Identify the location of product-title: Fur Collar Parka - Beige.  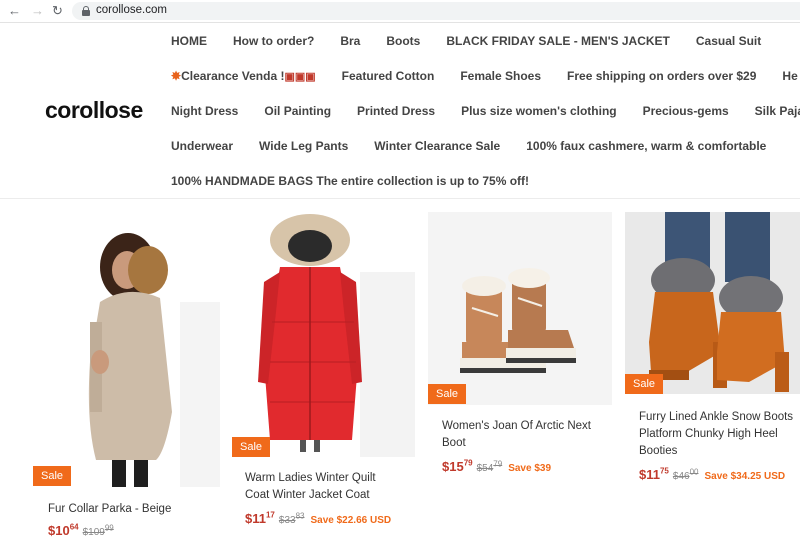
(133, 509).